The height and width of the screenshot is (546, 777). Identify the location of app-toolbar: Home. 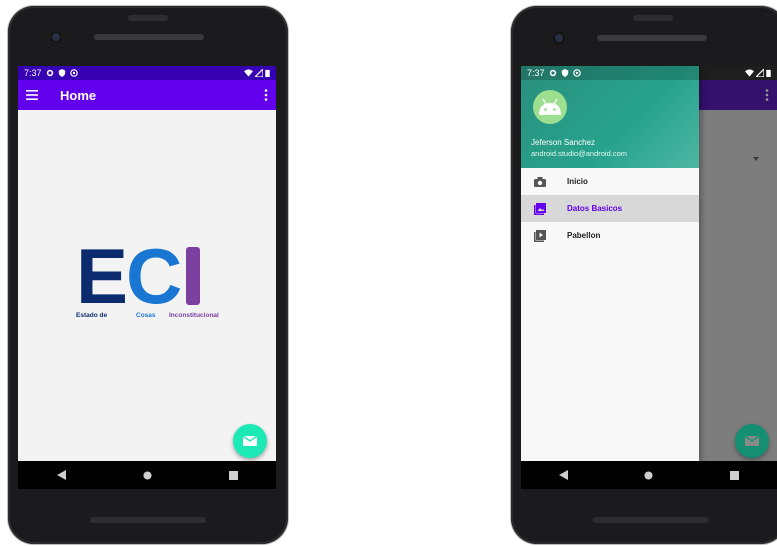
(147, 95).